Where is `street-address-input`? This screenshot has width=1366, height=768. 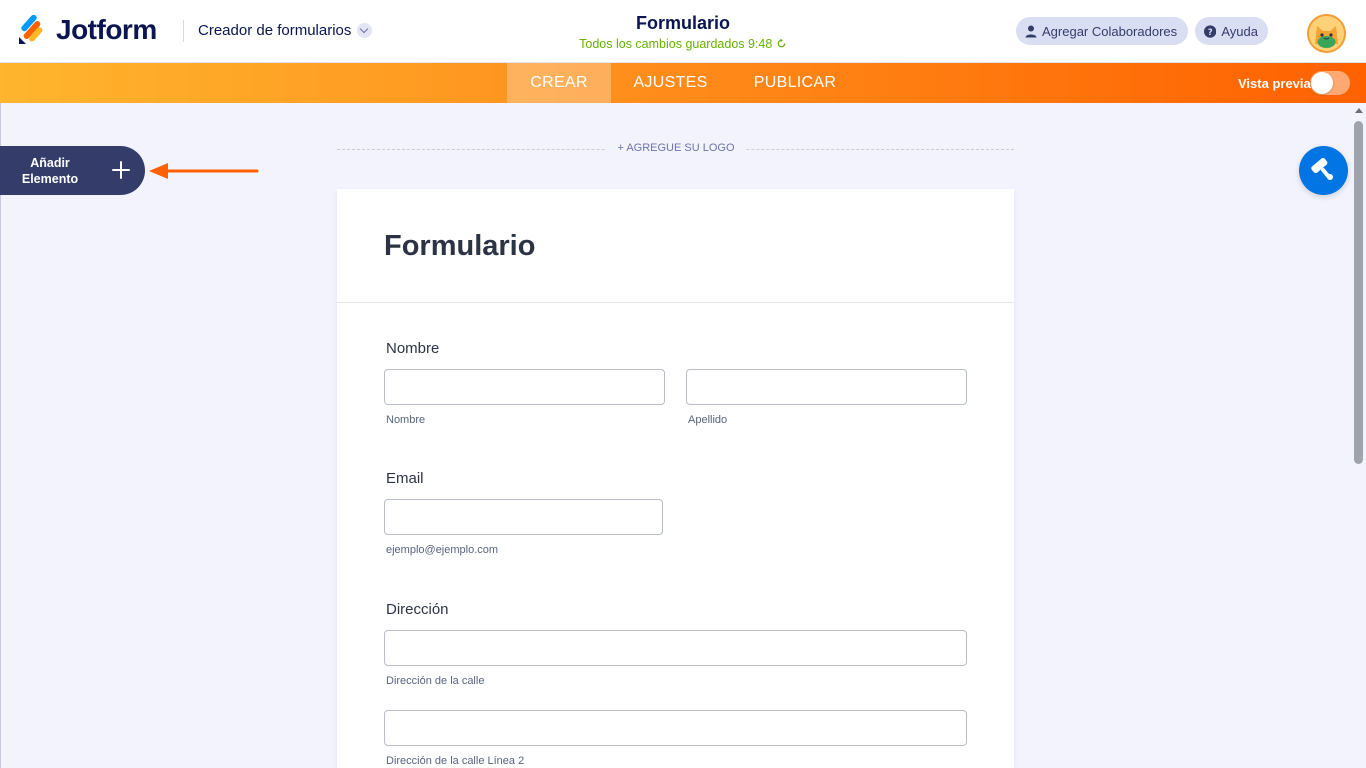 street-address-input is located at coordinates (675, 648).